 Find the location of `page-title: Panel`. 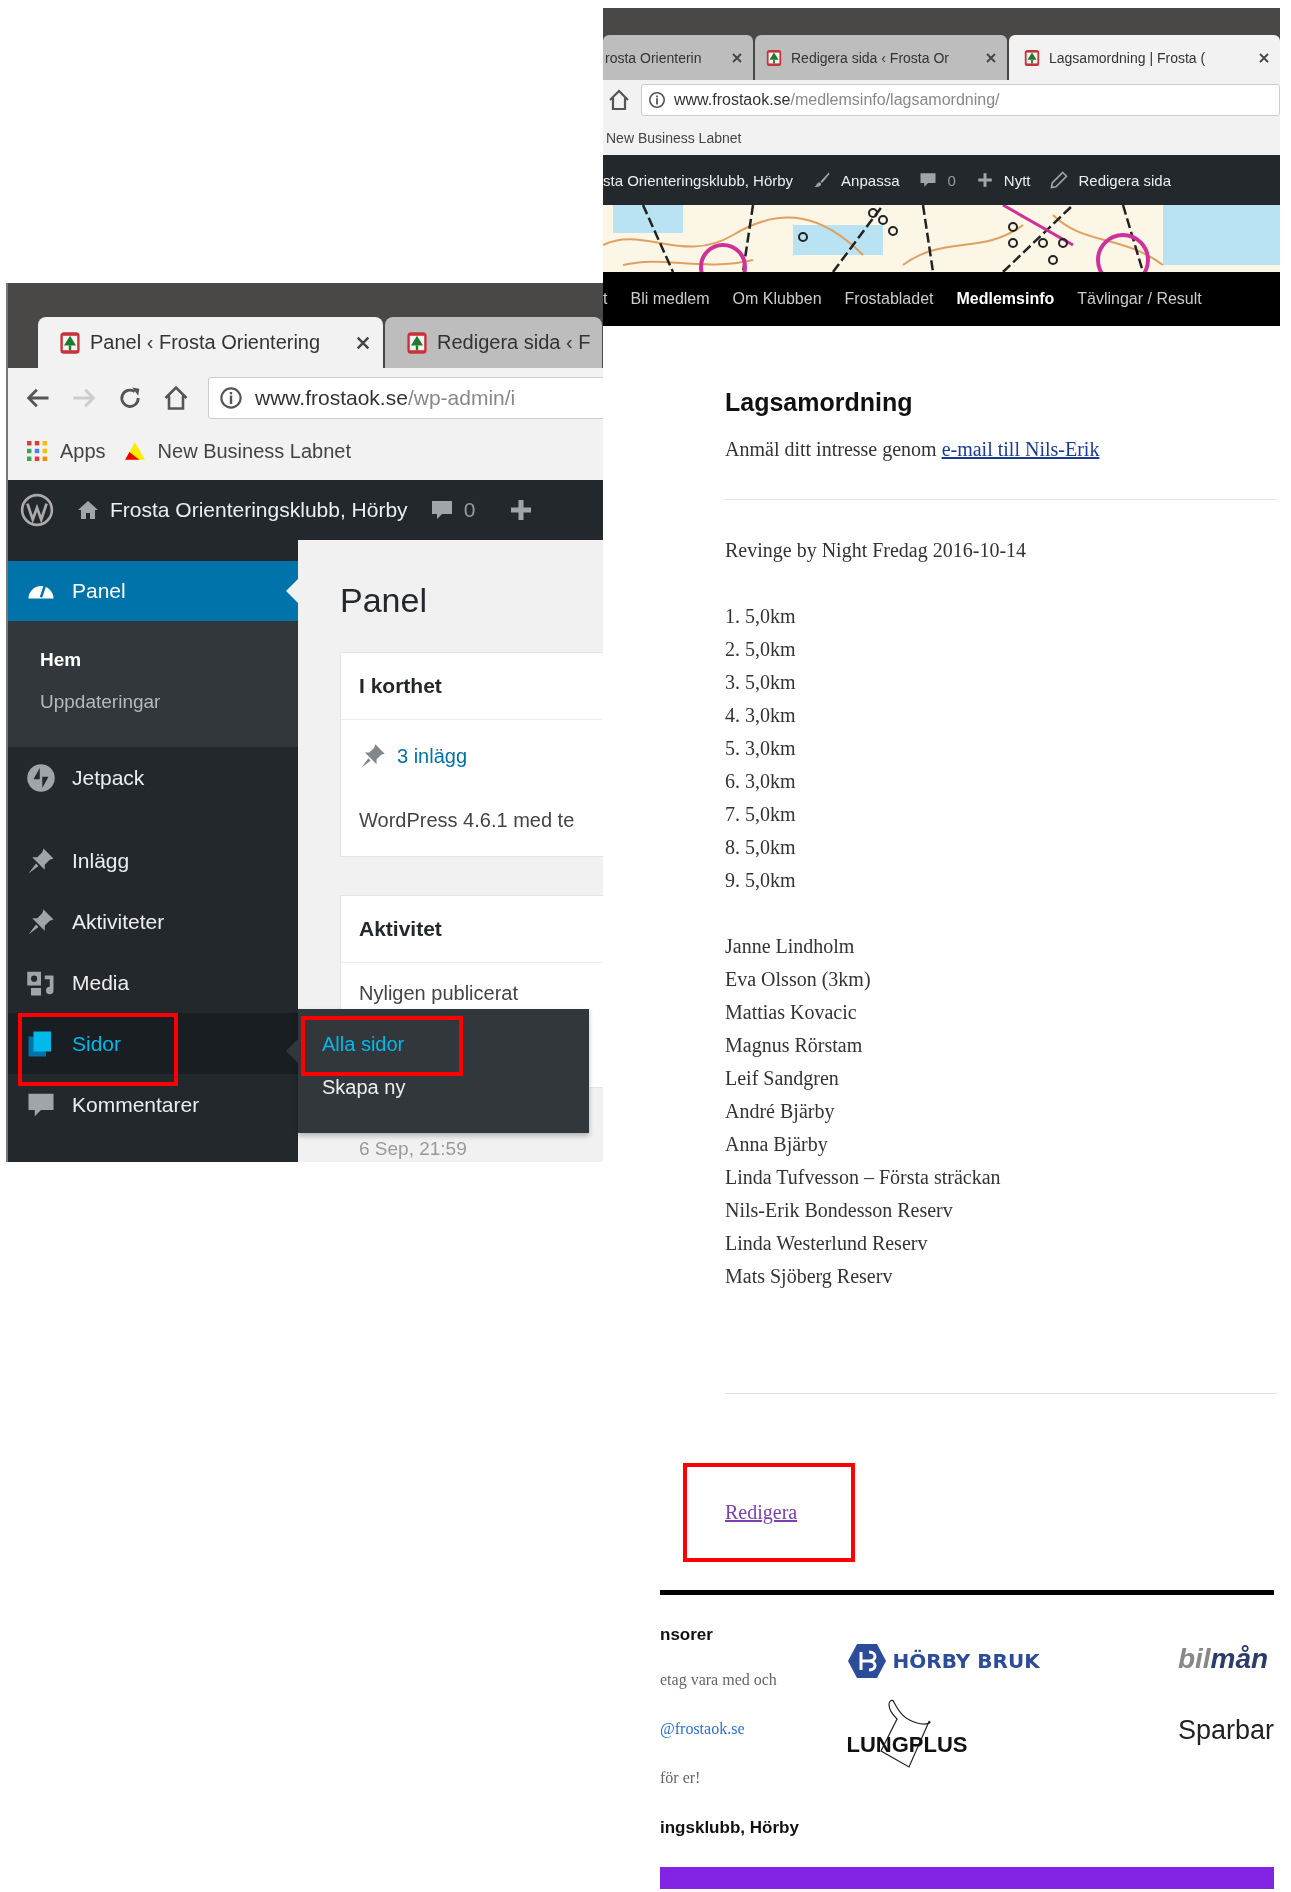

page-title: Panel is located at coordinates (384, 600).